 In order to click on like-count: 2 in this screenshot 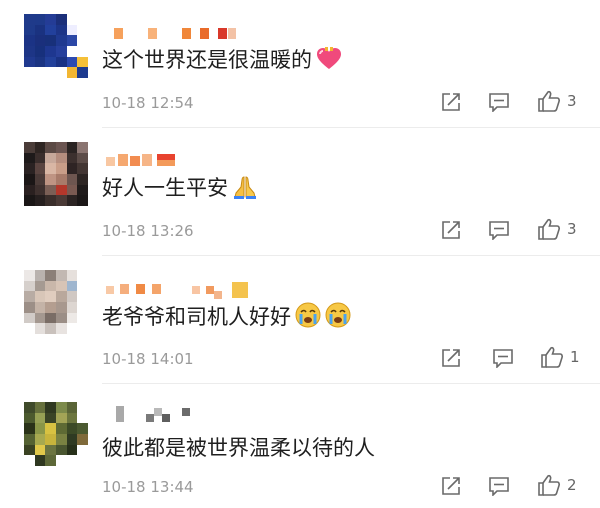, I will do `click(572, 485)`.